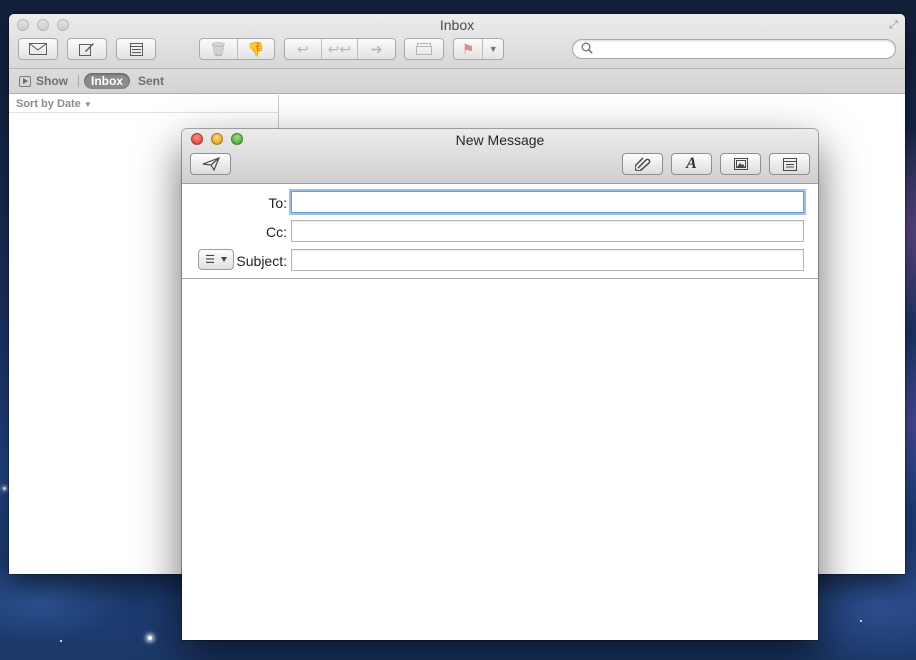 The width and height of the screenshot is (916, 660). I want to click on template-icon, so click(789, 164).